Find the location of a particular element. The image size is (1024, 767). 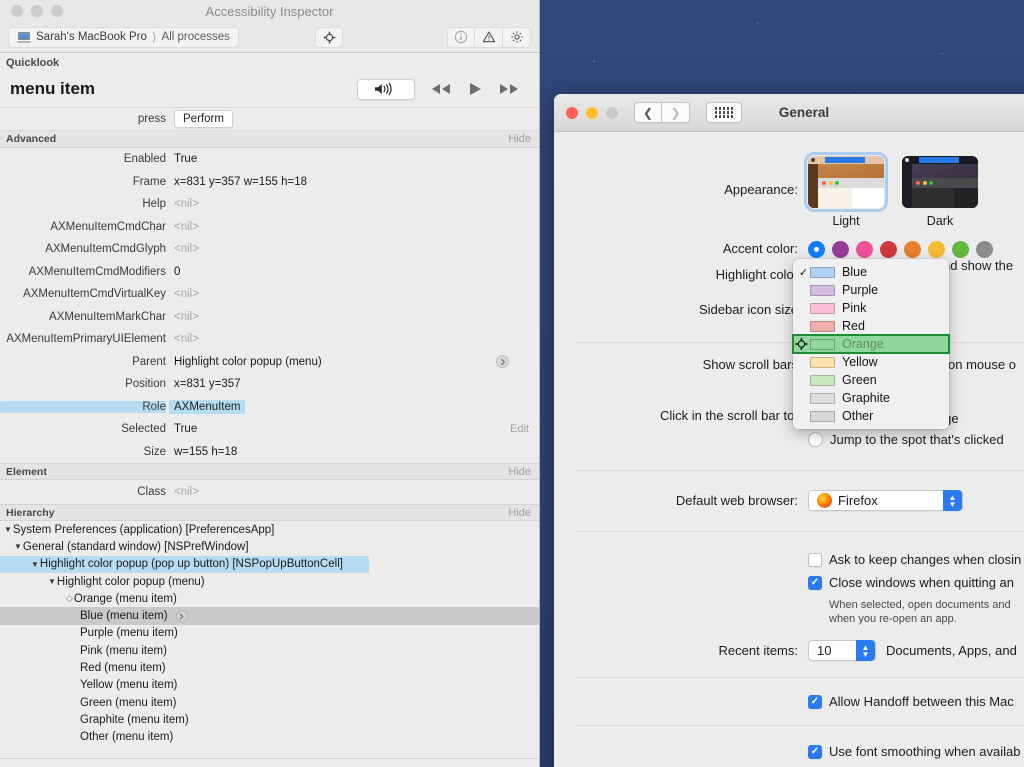

perform-button: Perform is located at coordinates (203, 119).